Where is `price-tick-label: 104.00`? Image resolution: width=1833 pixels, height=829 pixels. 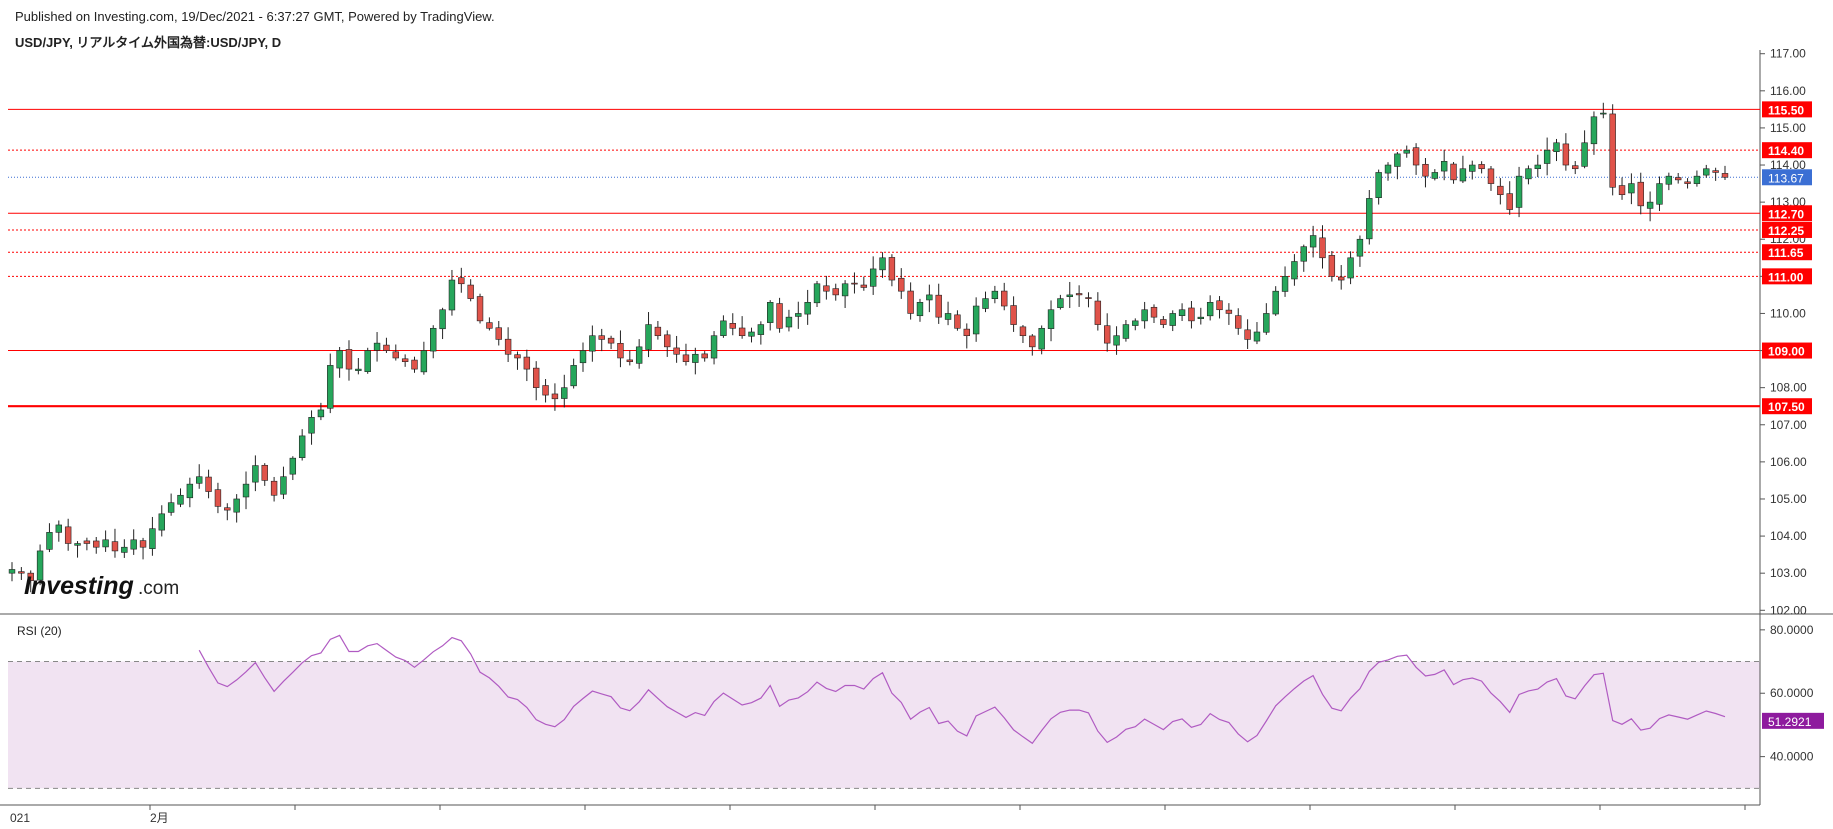
price-tick-label: 104.00 is located at coordinates (1788, 536).